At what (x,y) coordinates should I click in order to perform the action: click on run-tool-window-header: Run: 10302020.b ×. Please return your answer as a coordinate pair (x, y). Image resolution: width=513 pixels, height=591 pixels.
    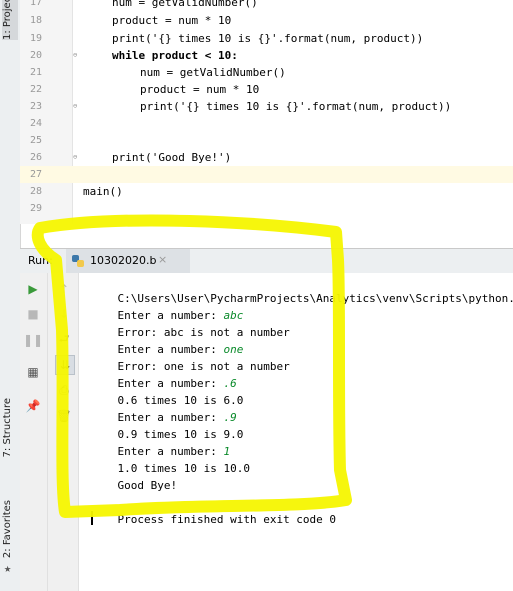
    Looking at the image, I should click on (266, 261).